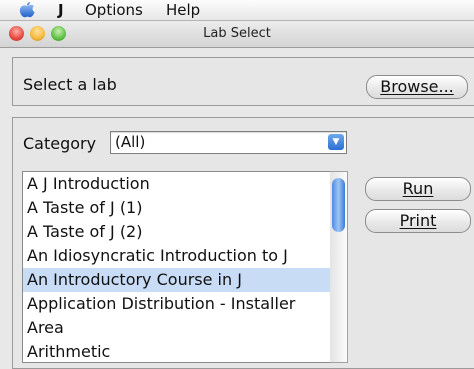  Describe the element at coordinates (130, 142) in the screenshot. I see `category-value: (All)` at that location.